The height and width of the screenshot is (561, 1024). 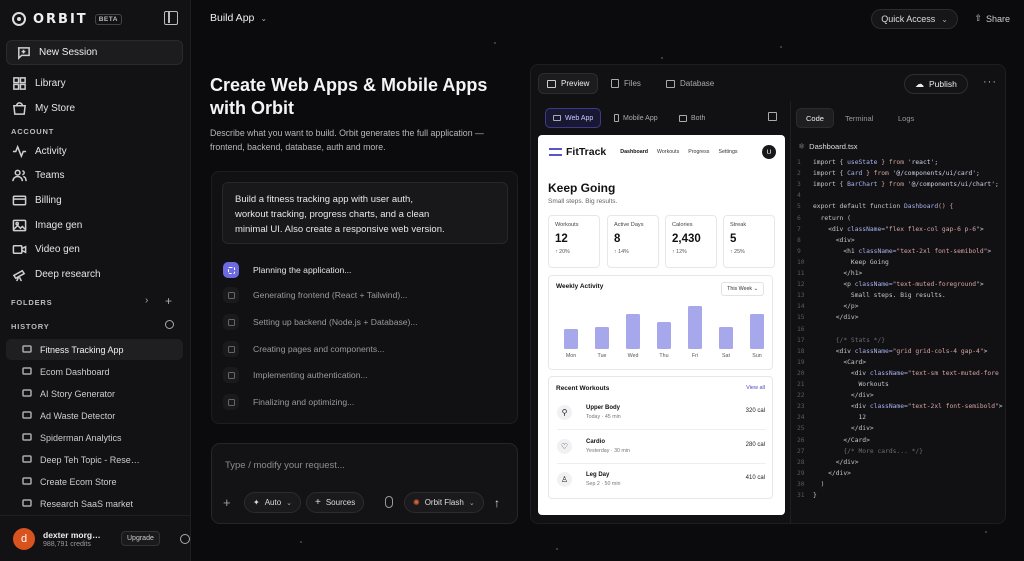 I want to click on user-credits: 988,791 credits, so click(x=67, y=544).